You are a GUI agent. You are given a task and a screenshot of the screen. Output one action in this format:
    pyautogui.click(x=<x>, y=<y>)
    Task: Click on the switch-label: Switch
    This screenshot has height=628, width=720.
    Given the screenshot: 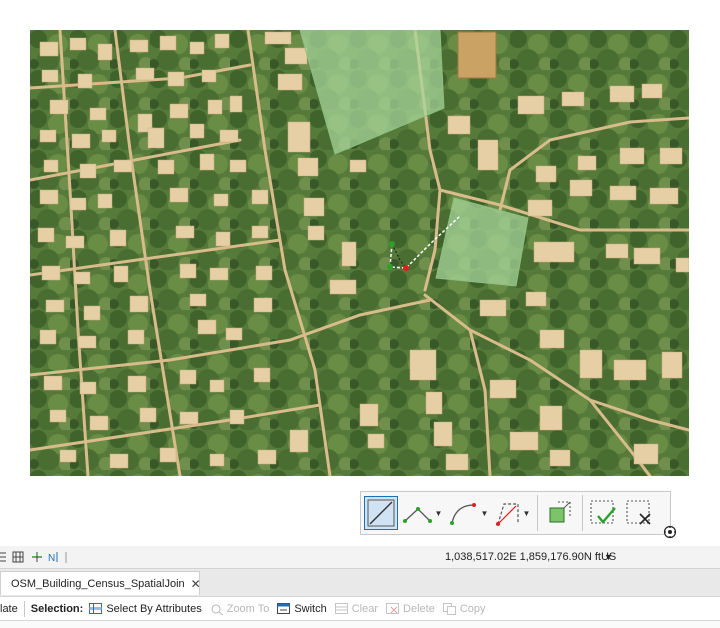 What is the action you would take?
    pyautogui.click(x=310, y=609)
    